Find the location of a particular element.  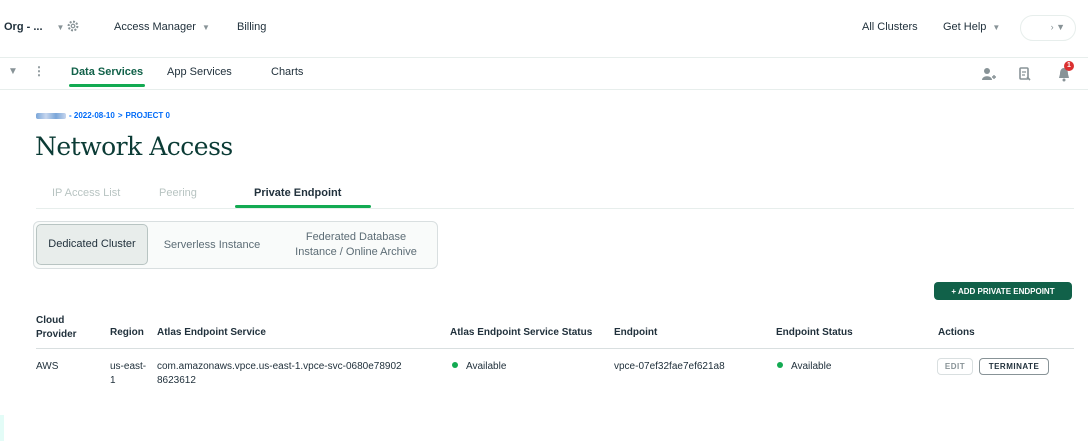

cell-region: us-east-1 is located at coordinates (128, 373).